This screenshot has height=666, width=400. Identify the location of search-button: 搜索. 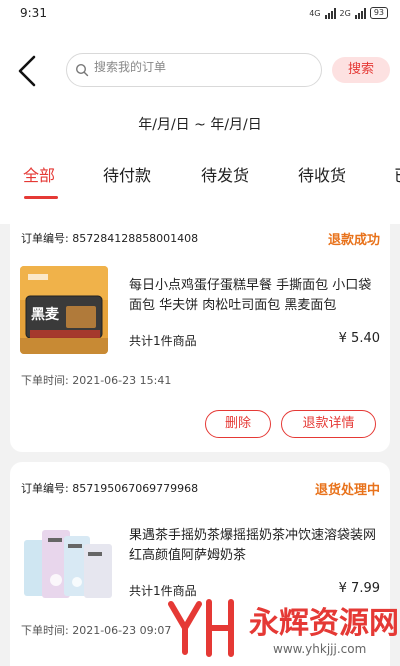
(361, 70).